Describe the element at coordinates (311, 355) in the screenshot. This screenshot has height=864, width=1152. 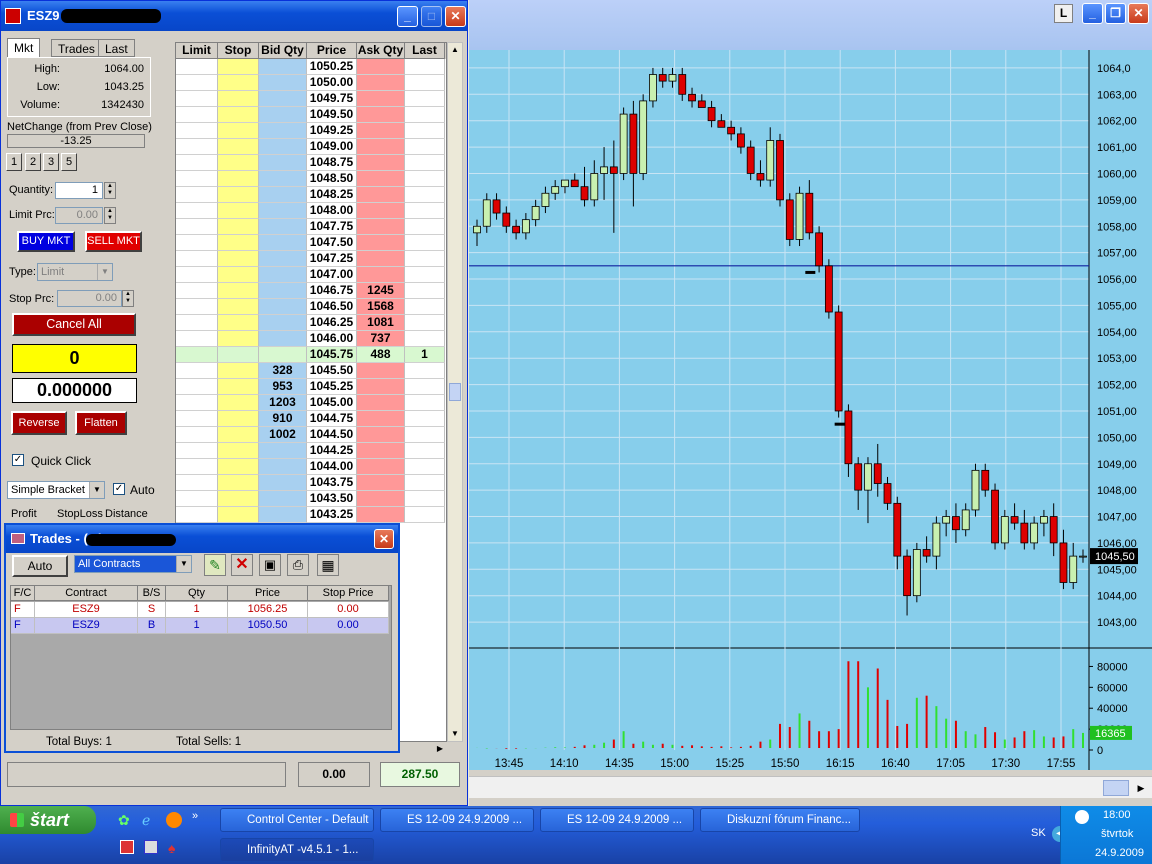
I see `ladder-row: 1045.75 488 1` at that location.